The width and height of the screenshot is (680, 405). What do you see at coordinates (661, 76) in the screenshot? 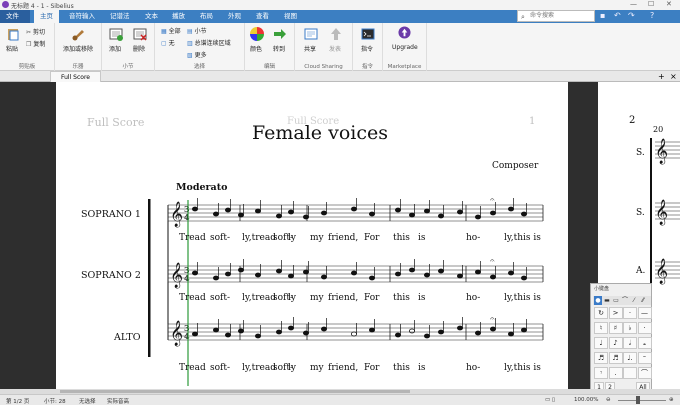
I see `add-tab-icon: +` at bounding box center [661, 76].